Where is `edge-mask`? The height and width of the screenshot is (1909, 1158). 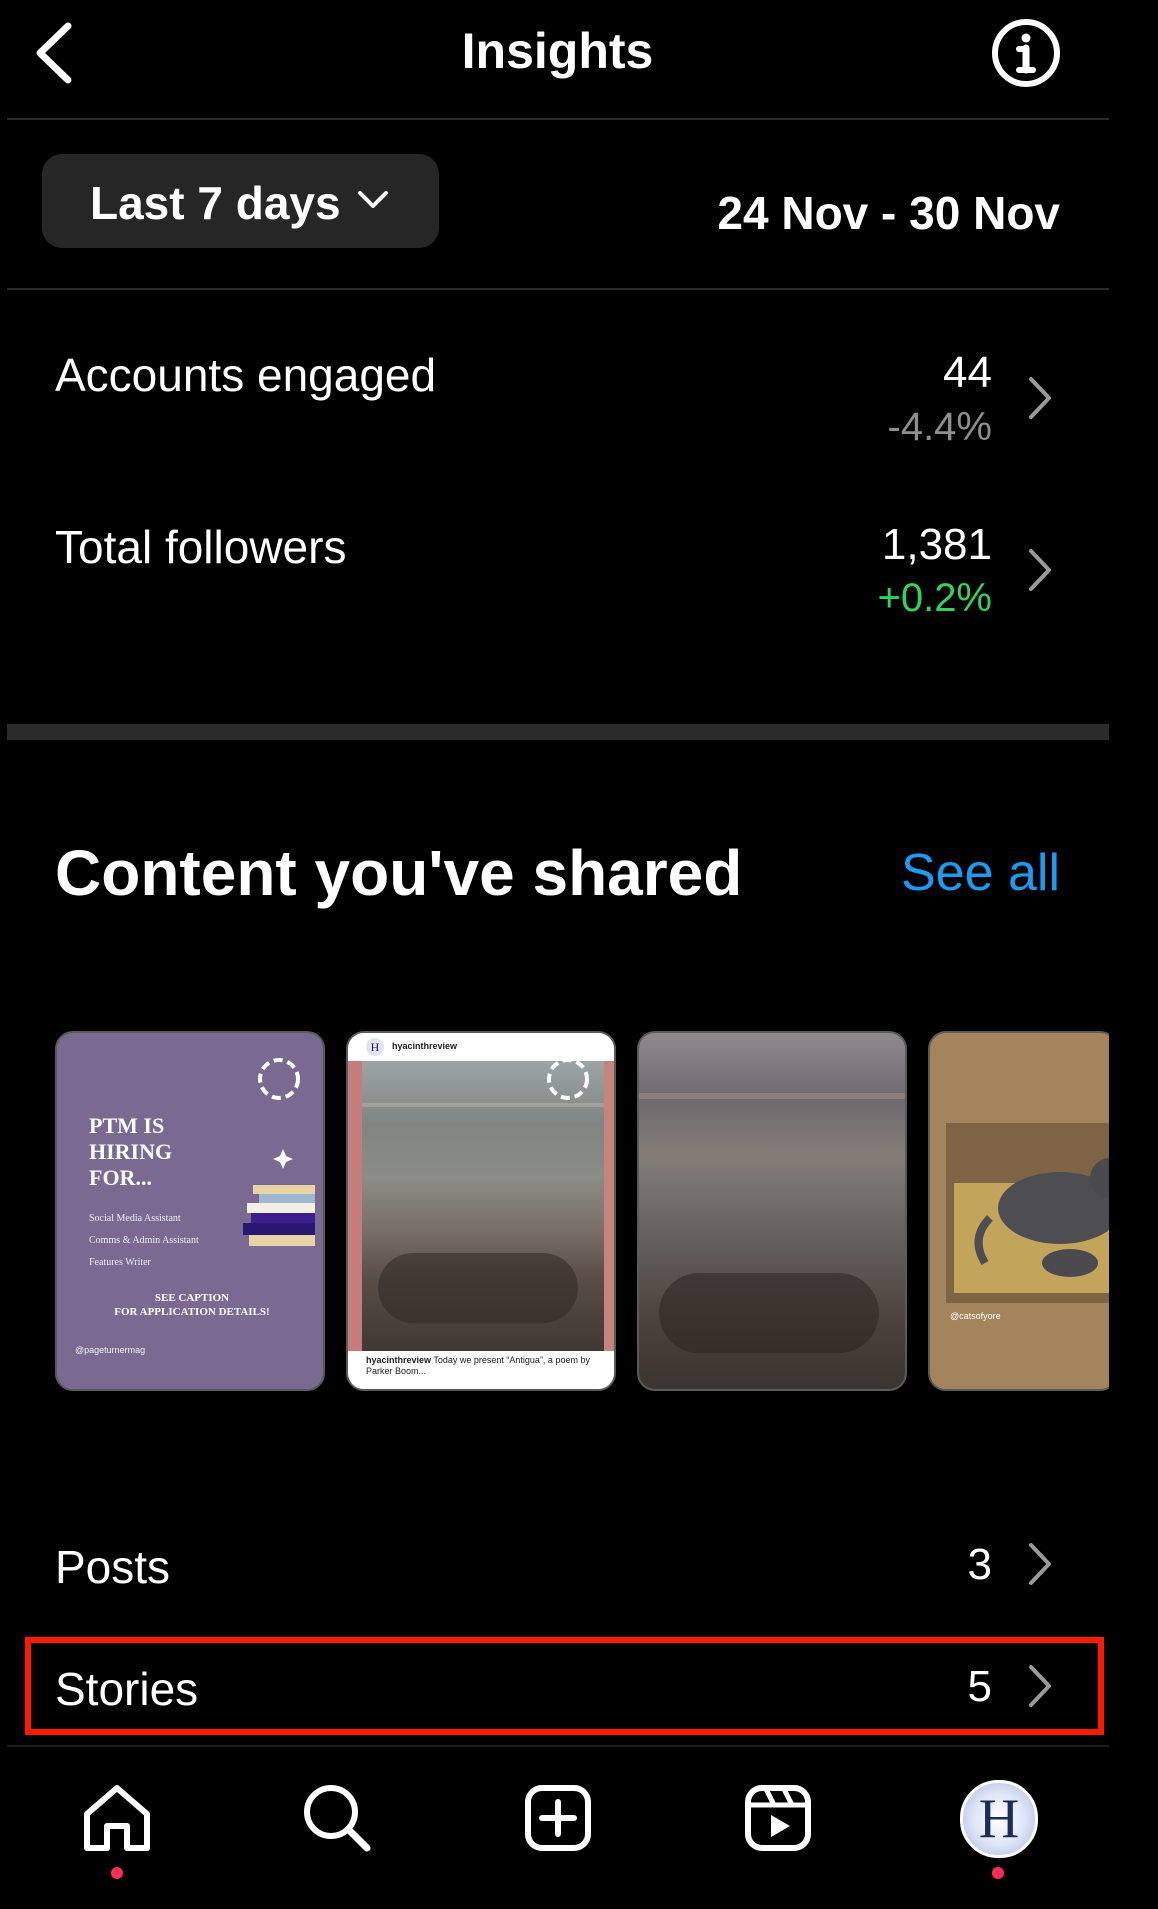
edge-mask is located at coordinates (1133, 1210).